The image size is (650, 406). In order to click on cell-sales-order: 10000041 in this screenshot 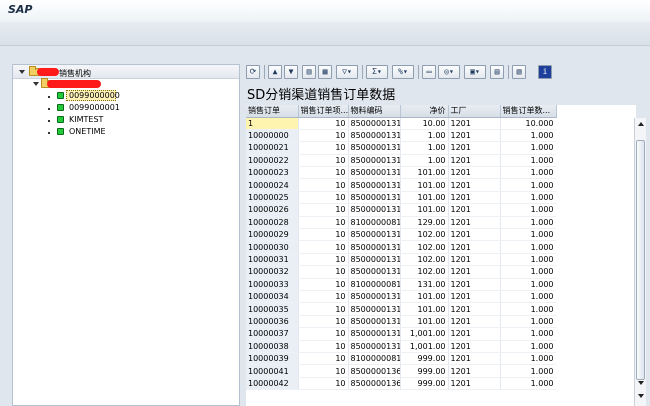, I will do `click(272, 371)`.